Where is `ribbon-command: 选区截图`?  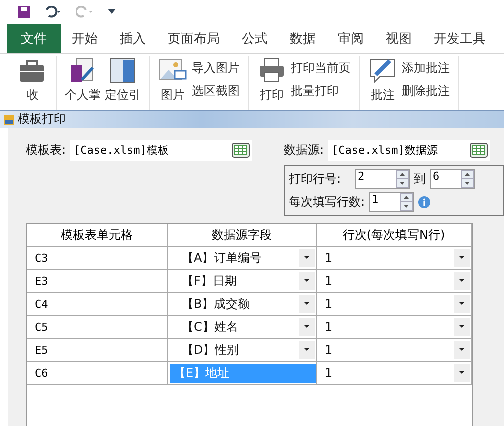 ribbon-command: 选区截图 is located at coordinates (216, 91).